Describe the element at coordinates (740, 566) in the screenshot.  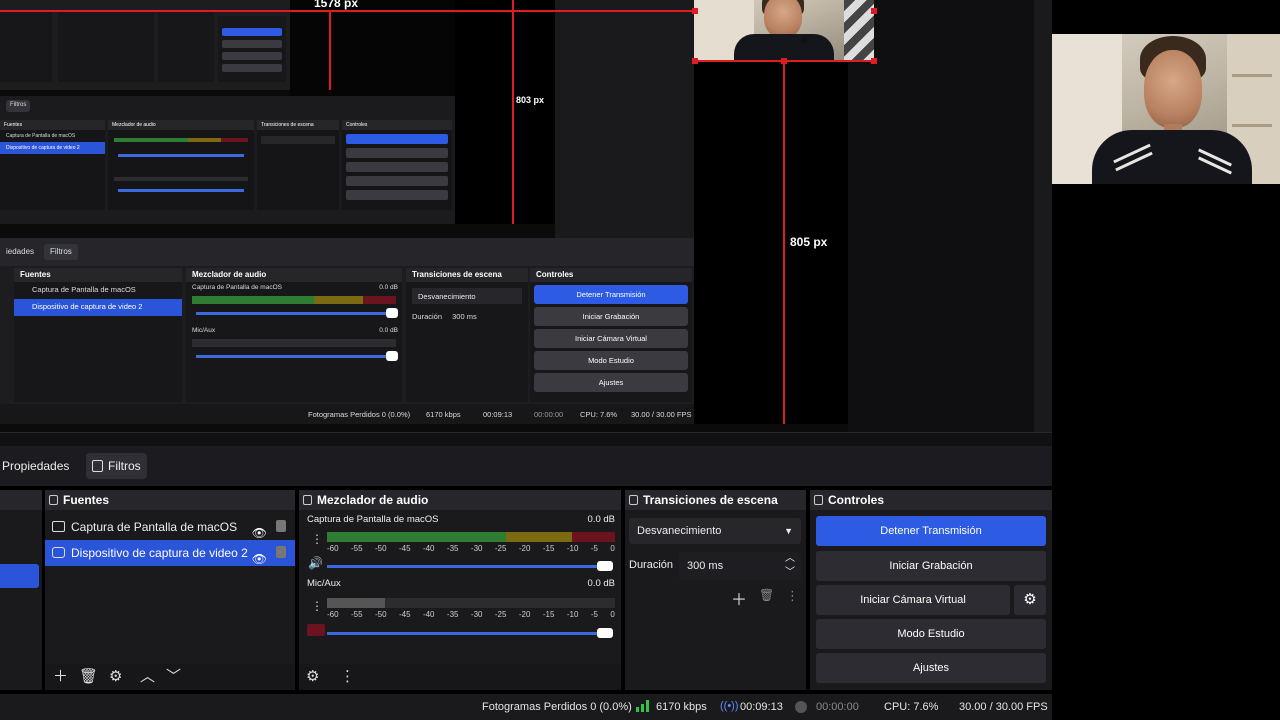
I see `duration-spinbox: 300 ms ︿ ﹀` at that location.